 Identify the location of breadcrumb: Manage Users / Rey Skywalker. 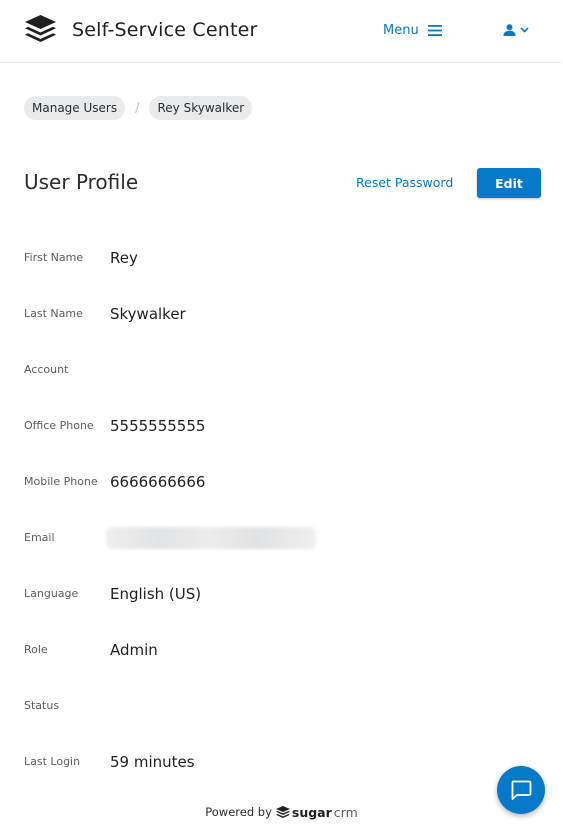
(138, 108).